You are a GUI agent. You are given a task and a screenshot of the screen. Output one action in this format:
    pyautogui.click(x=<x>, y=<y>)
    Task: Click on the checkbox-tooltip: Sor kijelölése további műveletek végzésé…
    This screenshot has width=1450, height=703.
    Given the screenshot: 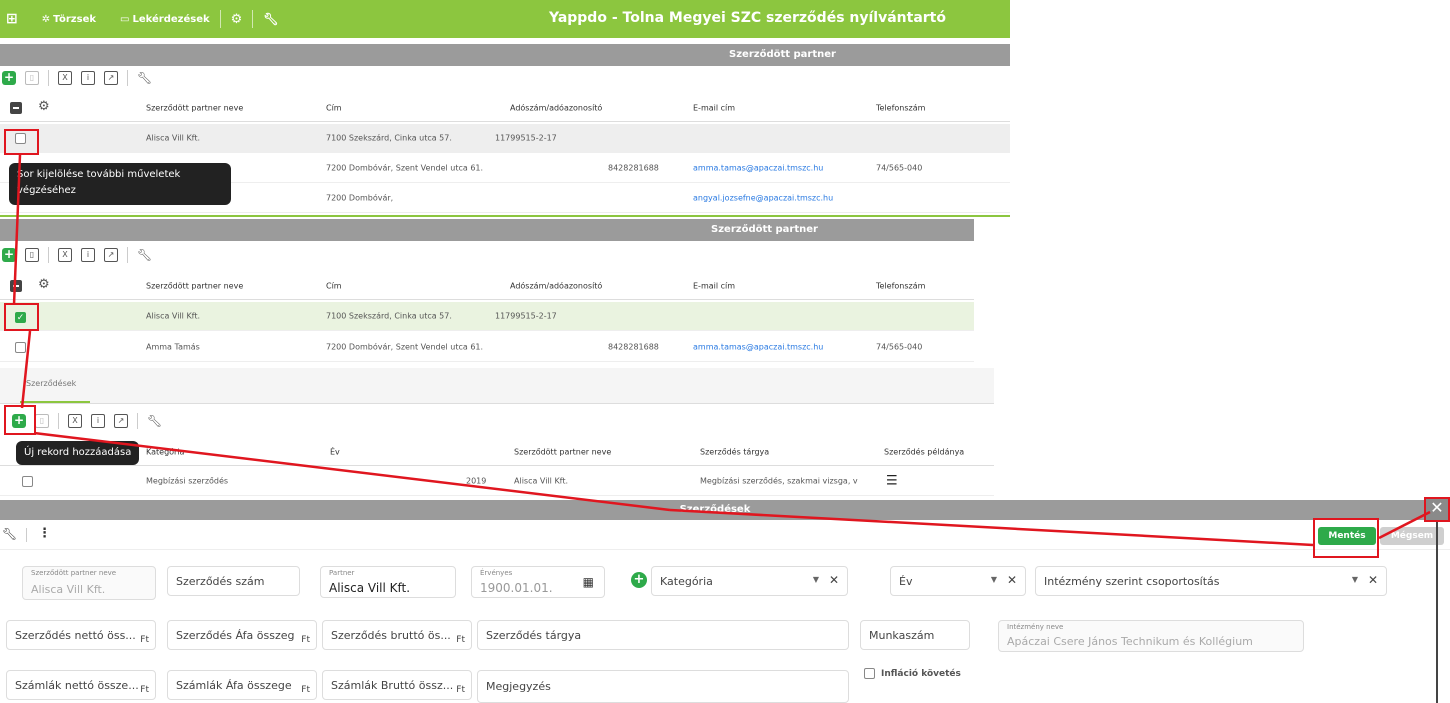 What is the action you would take?
    pyautogui.click(x=120, y=184)
    